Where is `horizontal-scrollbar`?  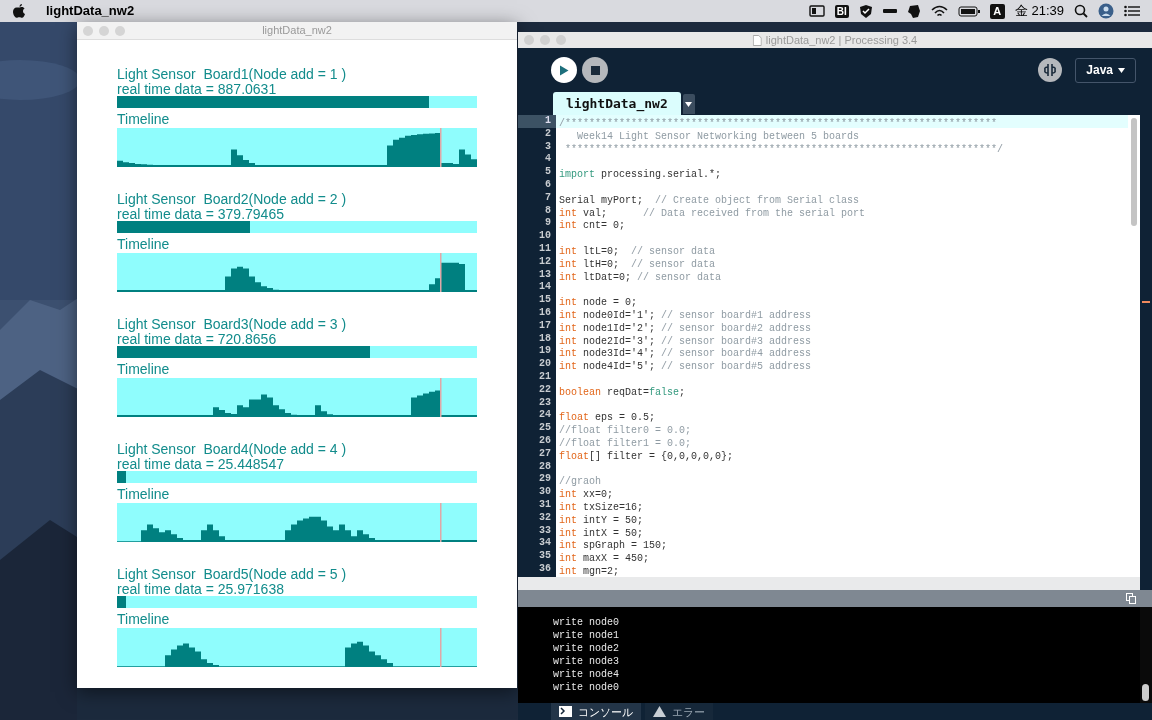 horizontal-scrollbar is located at coordinates (829, 583).